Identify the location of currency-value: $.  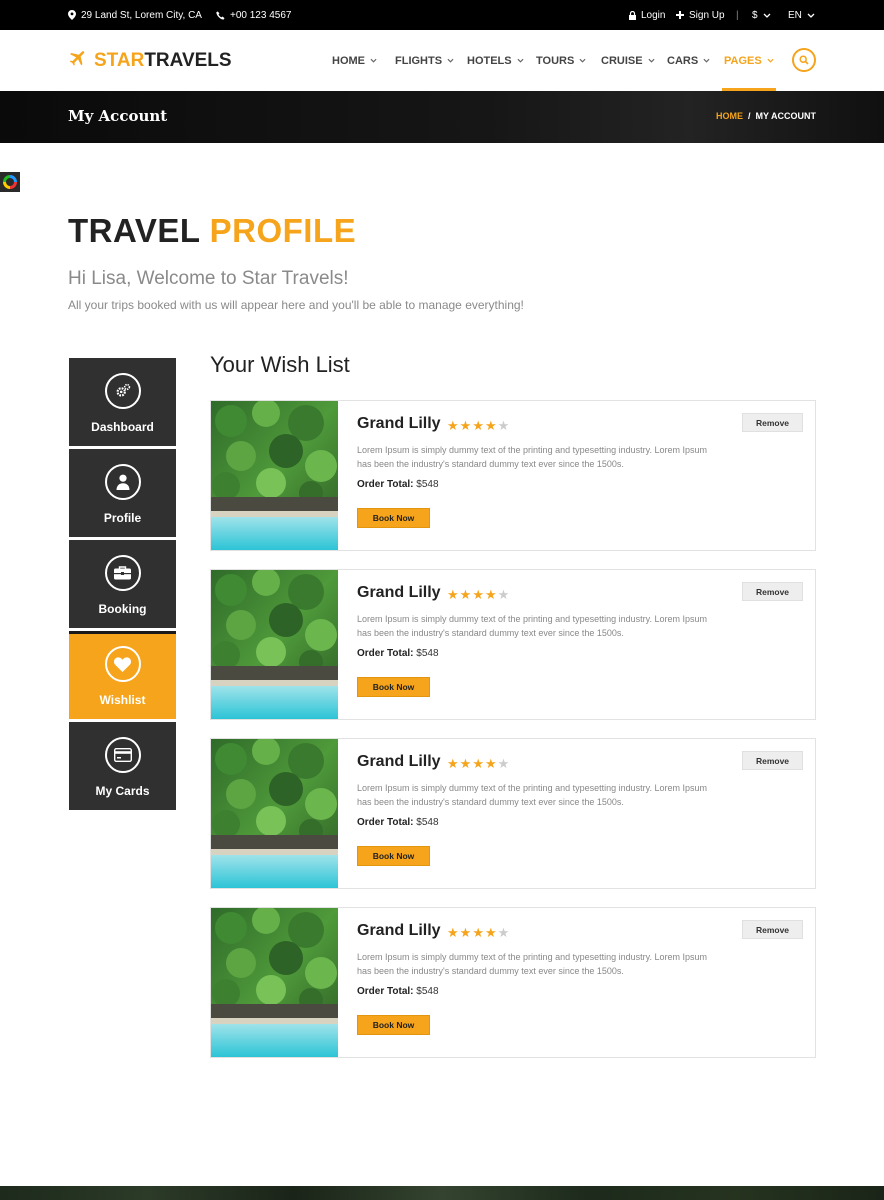
(755, 15).